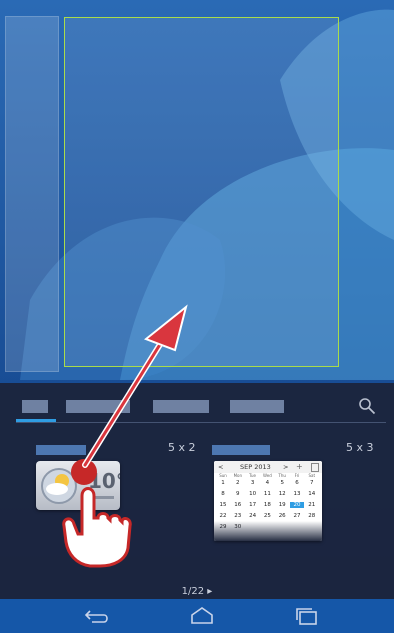  I want to click on calendar-fade, so click(268, 531).